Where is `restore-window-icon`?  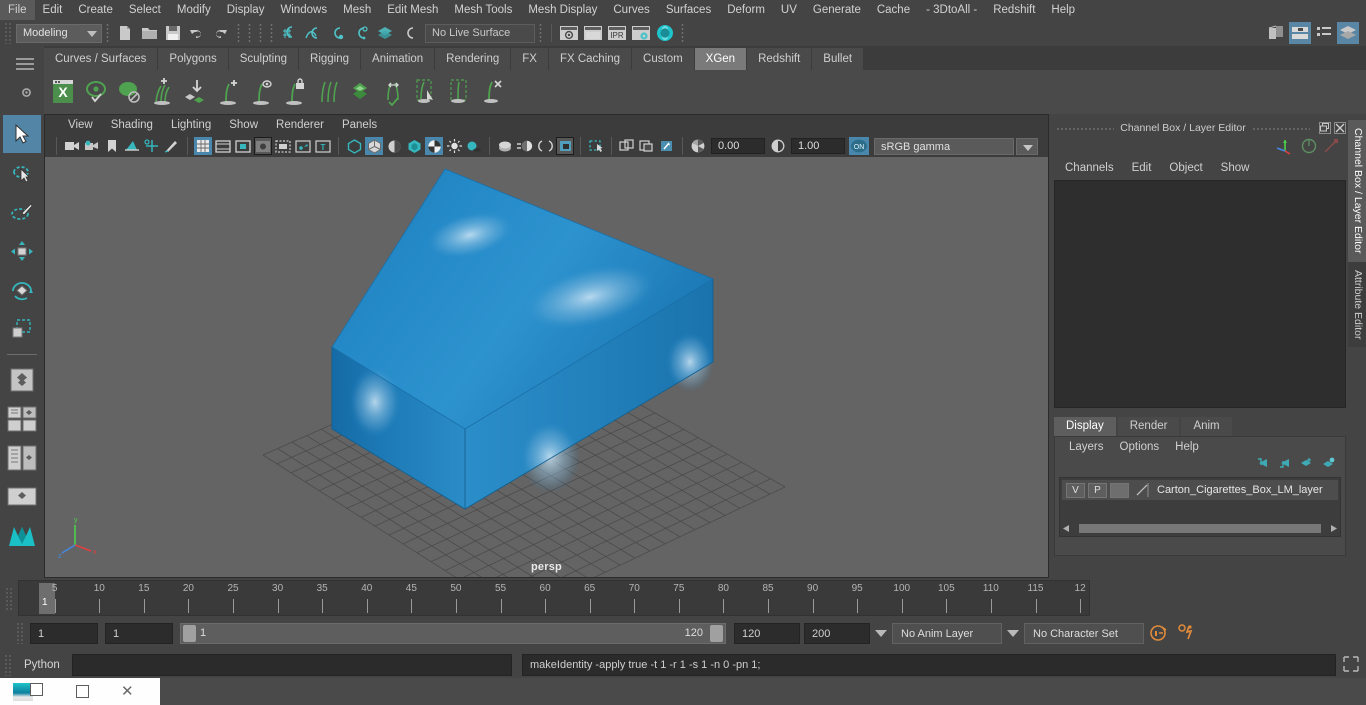 restore-window-icon is located at coordinates (36, 689).